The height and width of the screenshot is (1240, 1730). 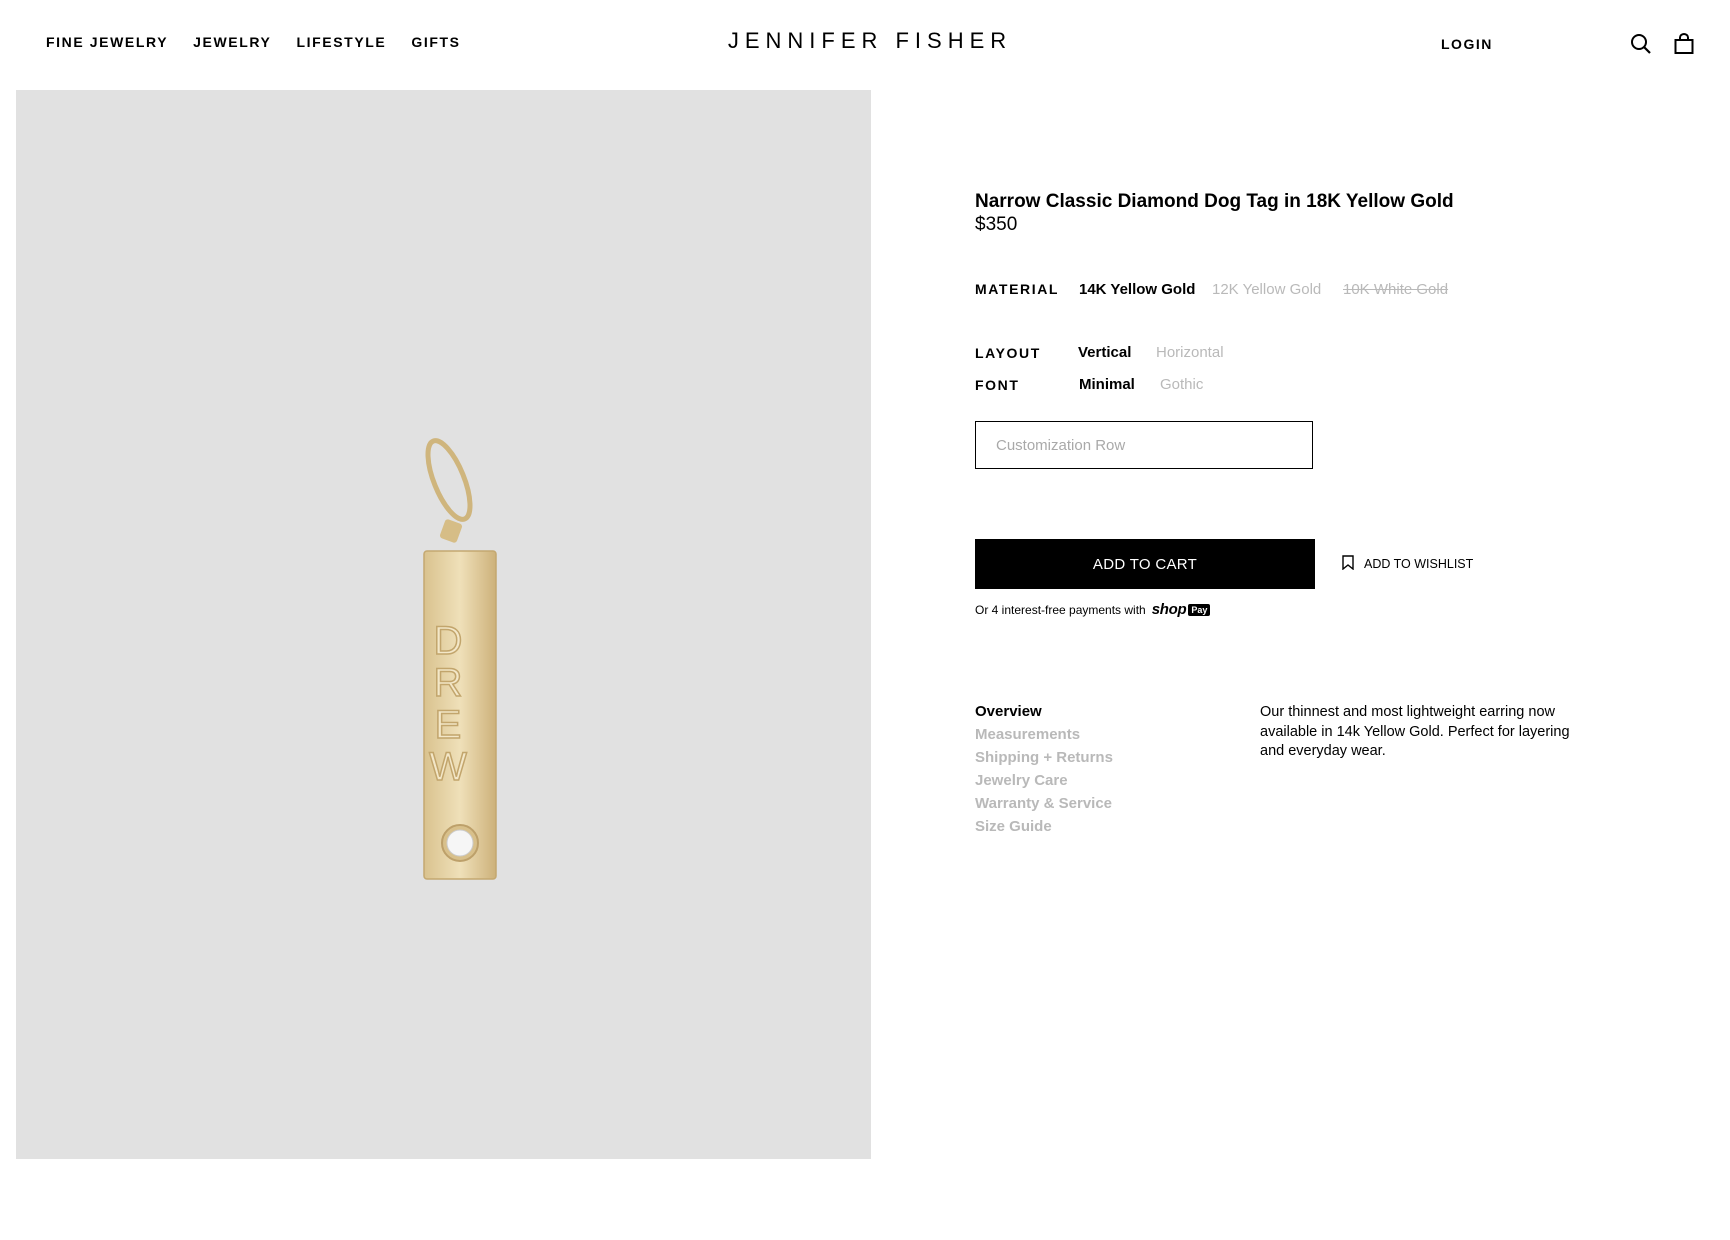 What do you see at coordinates (1044, 735) in the screenshot?
I see `tab-measurements: Measurements` at bounding box center [1044, 735].